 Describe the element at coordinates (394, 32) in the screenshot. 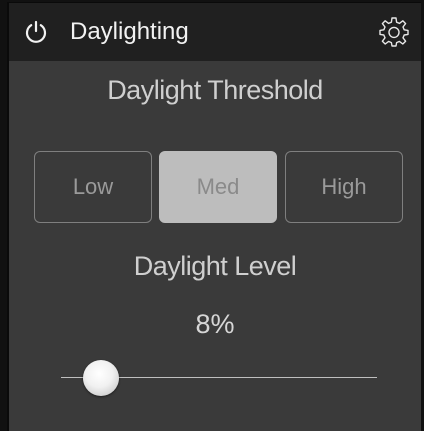

I see `gear-icon` at that location.